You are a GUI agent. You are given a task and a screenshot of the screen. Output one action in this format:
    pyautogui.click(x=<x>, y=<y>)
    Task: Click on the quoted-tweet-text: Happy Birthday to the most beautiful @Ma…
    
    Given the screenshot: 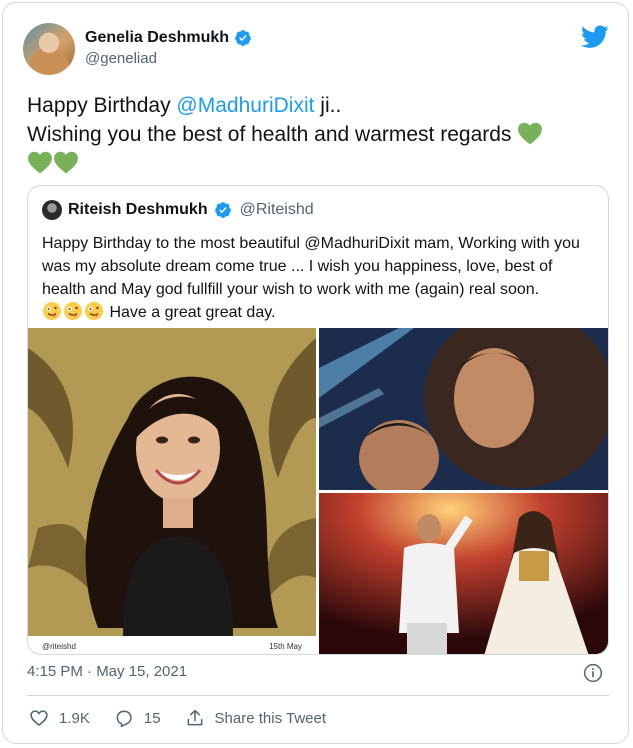 What is the action you would take?
    pyautogui.click(x=320, y=278)
    